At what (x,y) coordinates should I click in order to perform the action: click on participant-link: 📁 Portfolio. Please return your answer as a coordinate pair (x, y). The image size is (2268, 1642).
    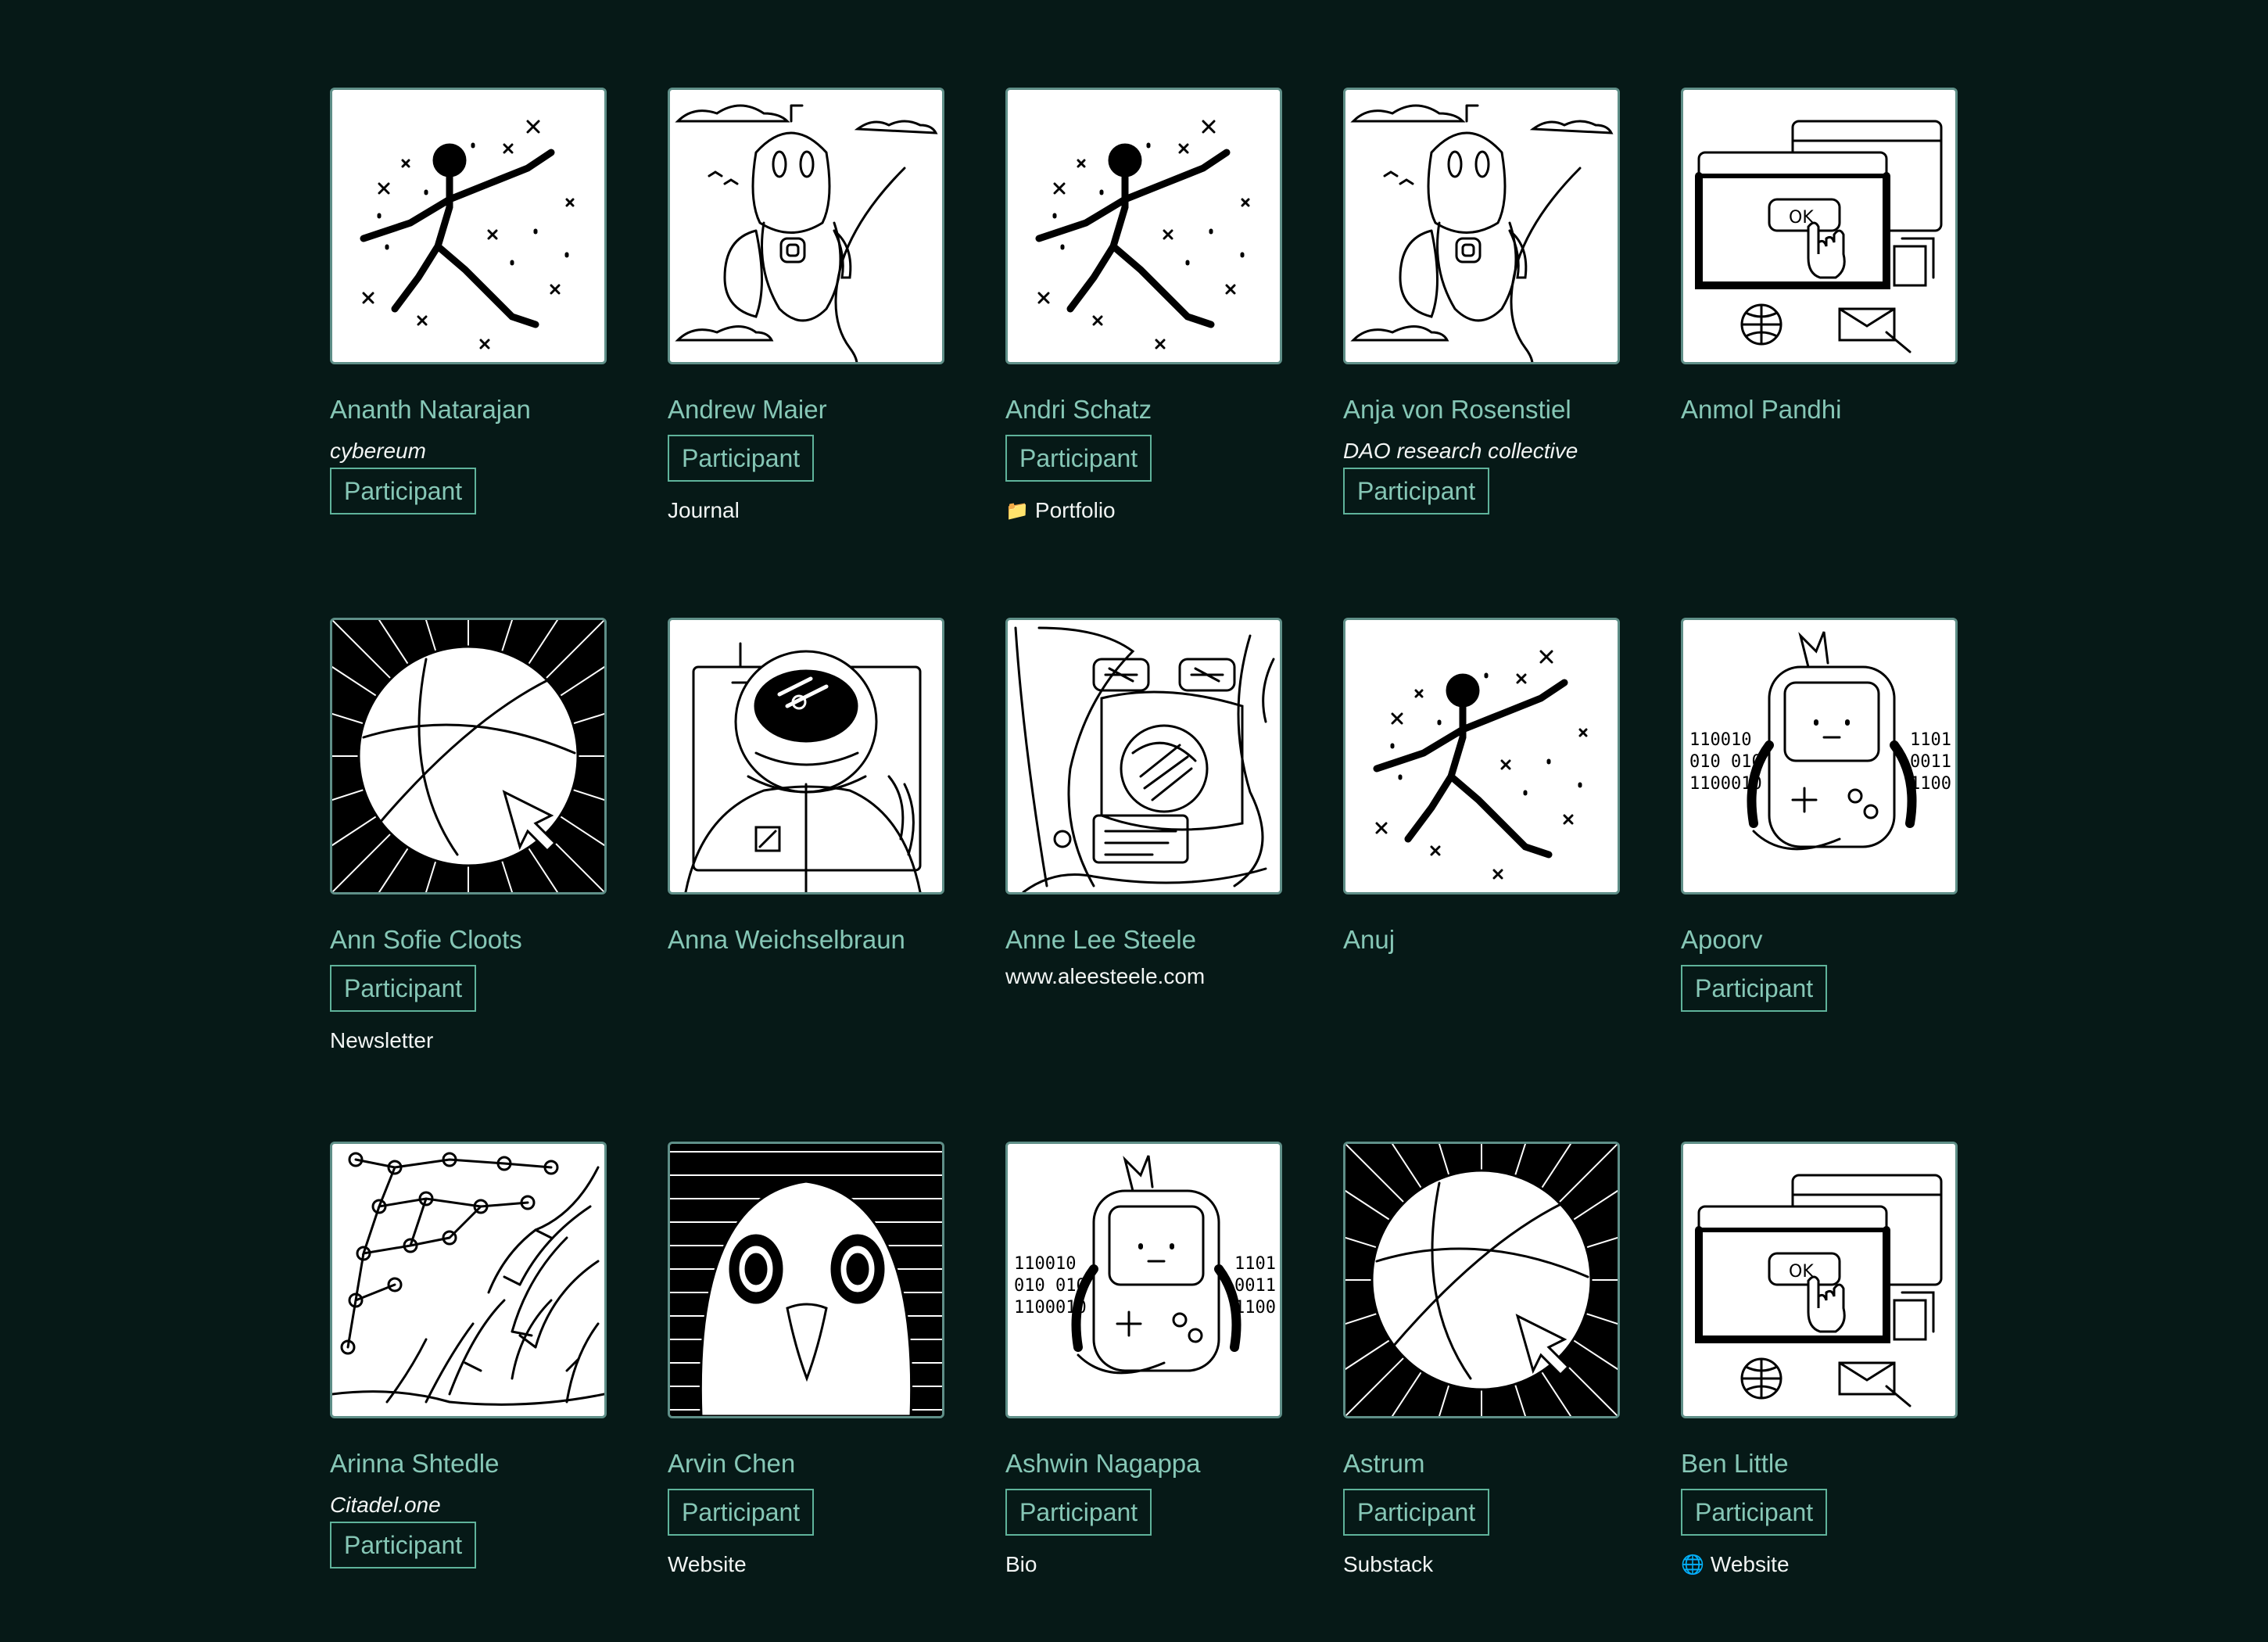
    Looking at the image, I should click on (1060, 511).